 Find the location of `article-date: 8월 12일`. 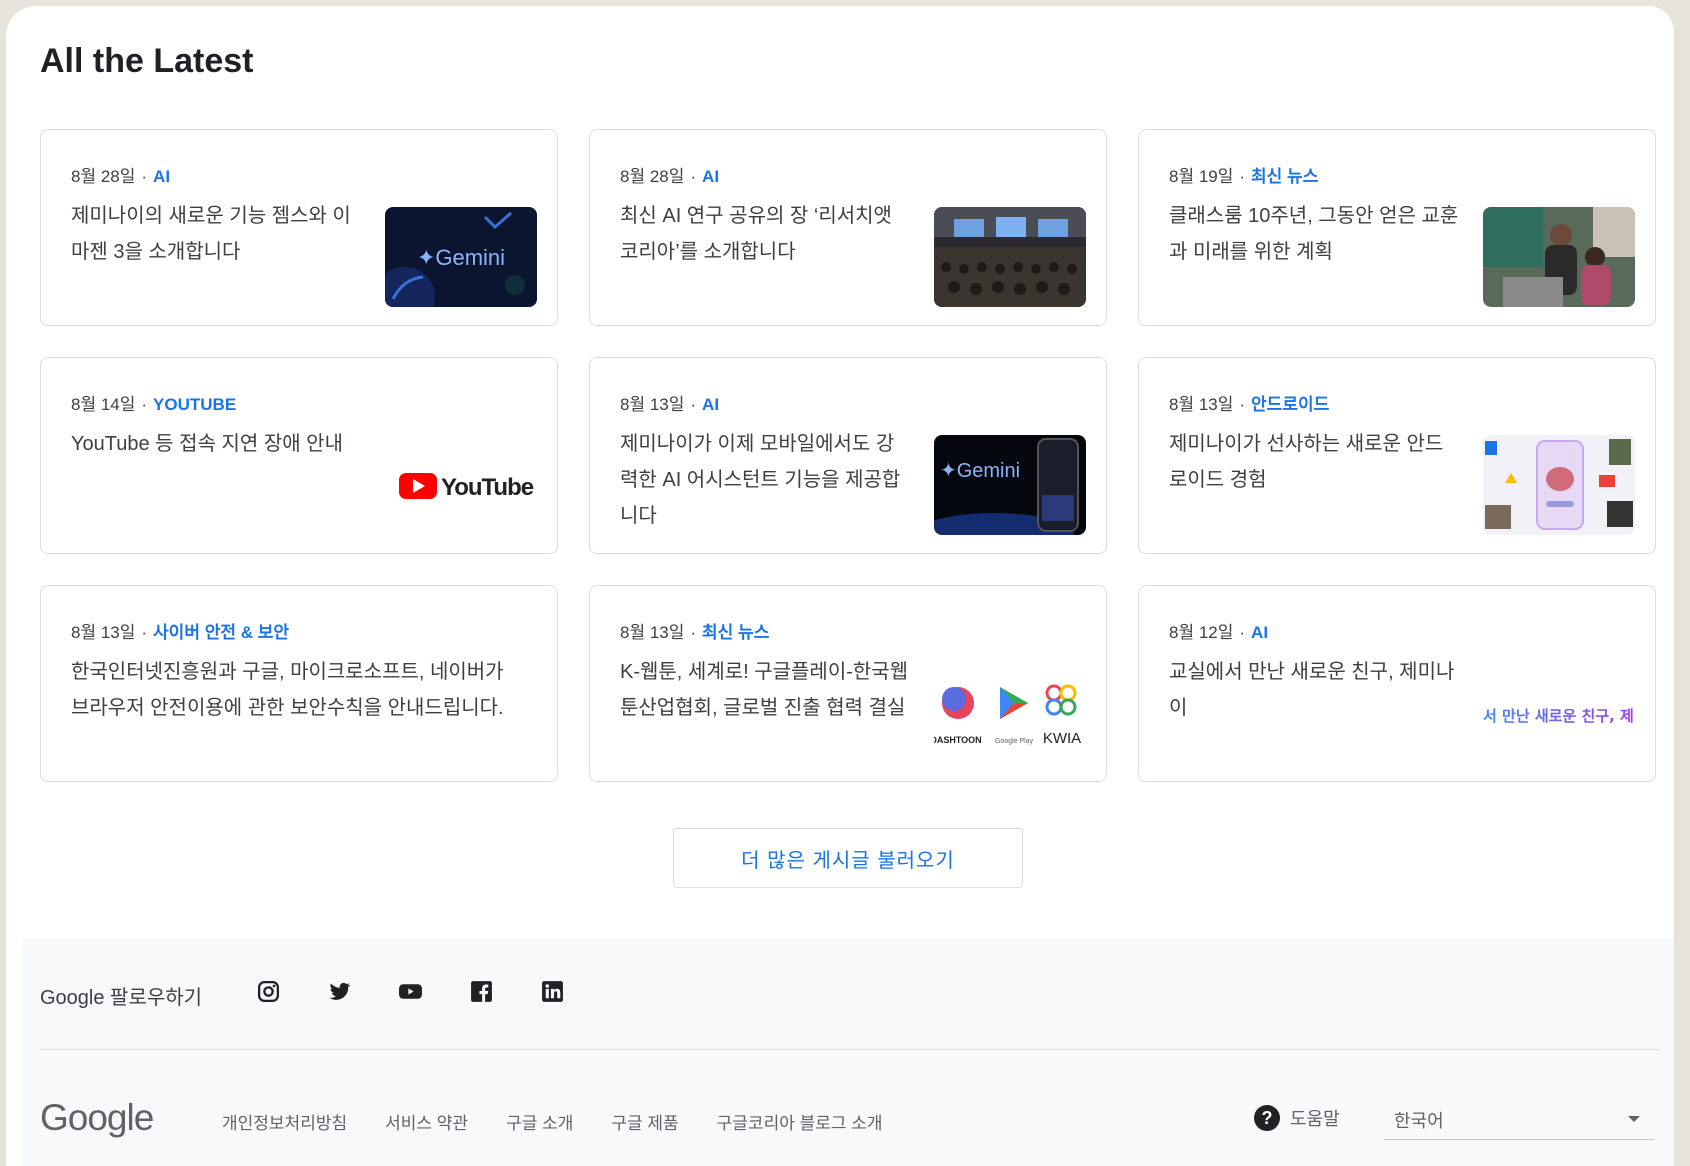

article-date: 8월 12일 is located at coordinates (1201, 632).